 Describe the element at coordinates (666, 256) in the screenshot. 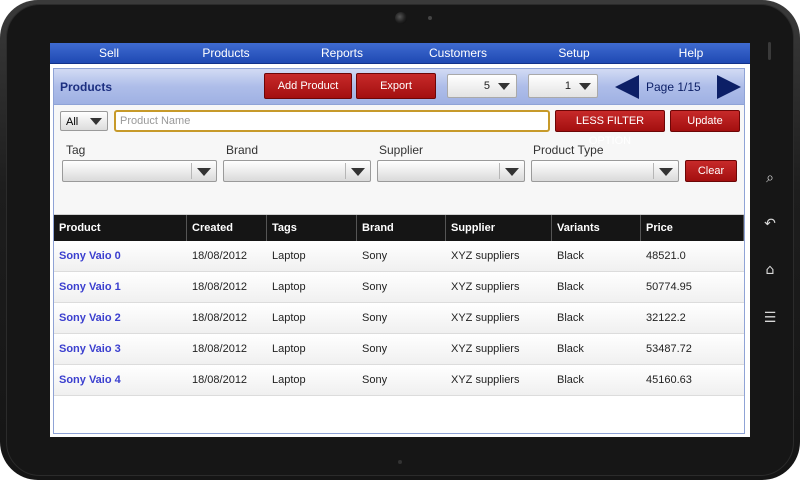

I see `price-cell: 48521.0` at that location.